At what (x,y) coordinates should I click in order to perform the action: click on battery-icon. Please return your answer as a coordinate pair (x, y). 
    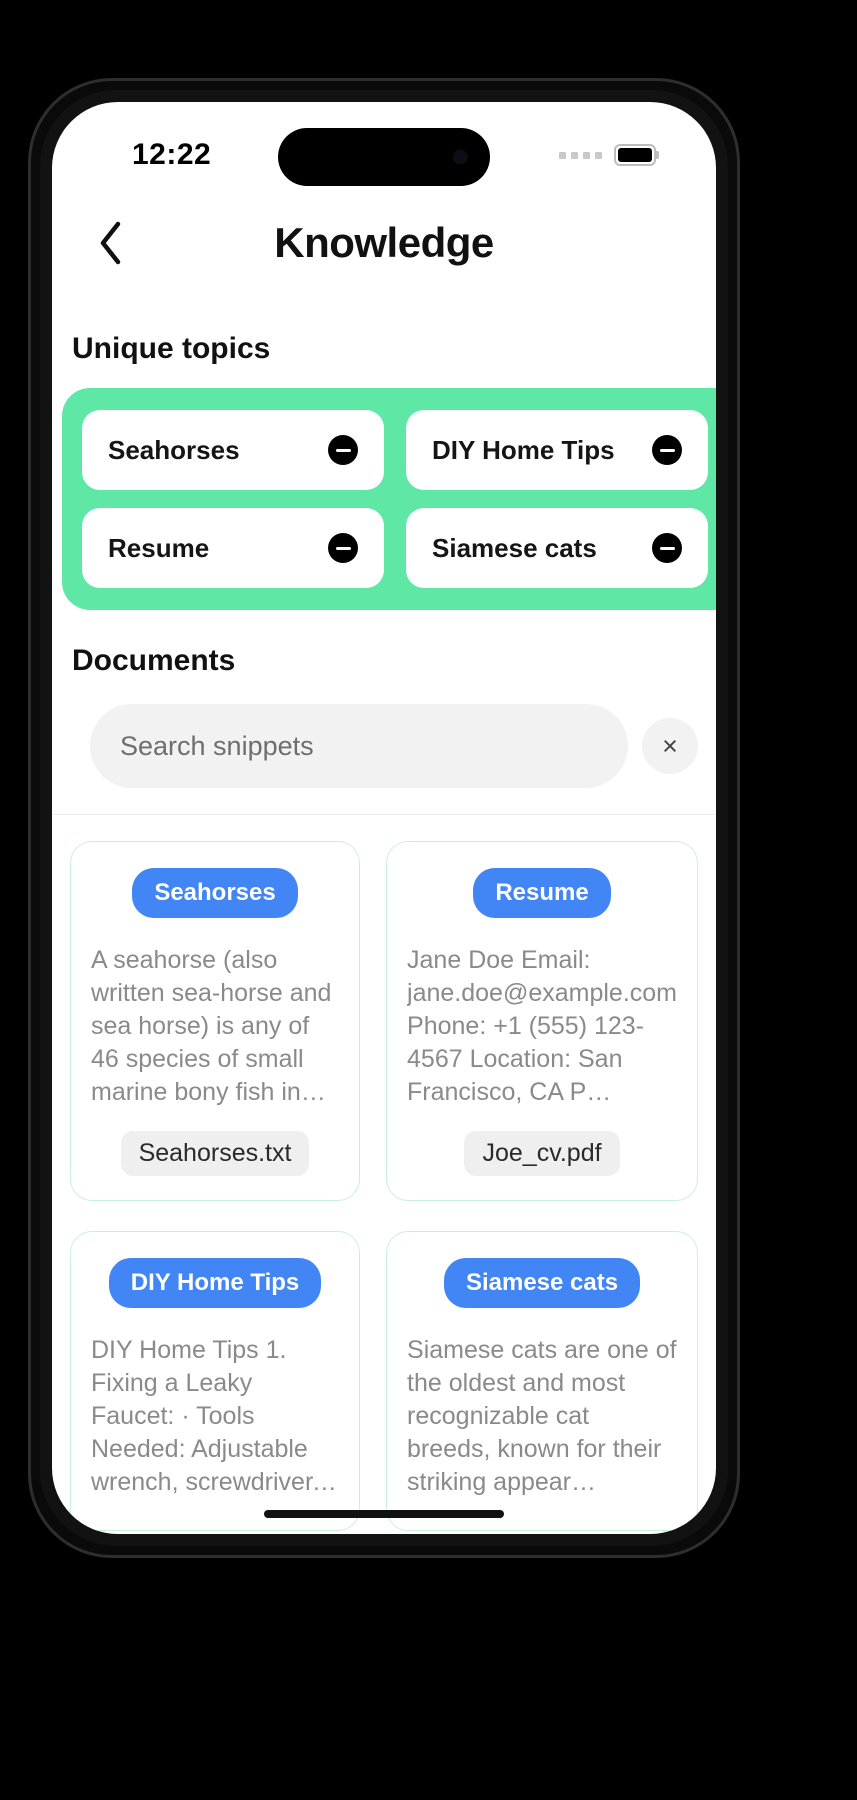
    Looking at the image, I should click on (635, 155).